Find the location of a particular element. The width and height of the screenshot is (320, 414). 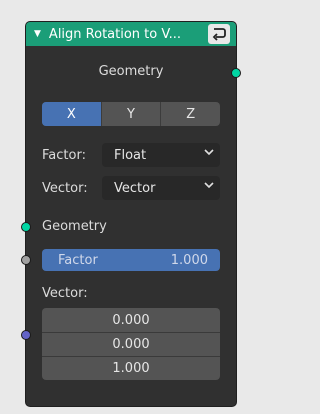

vector-type-label: Vector: is located at coordinates (65, 188).